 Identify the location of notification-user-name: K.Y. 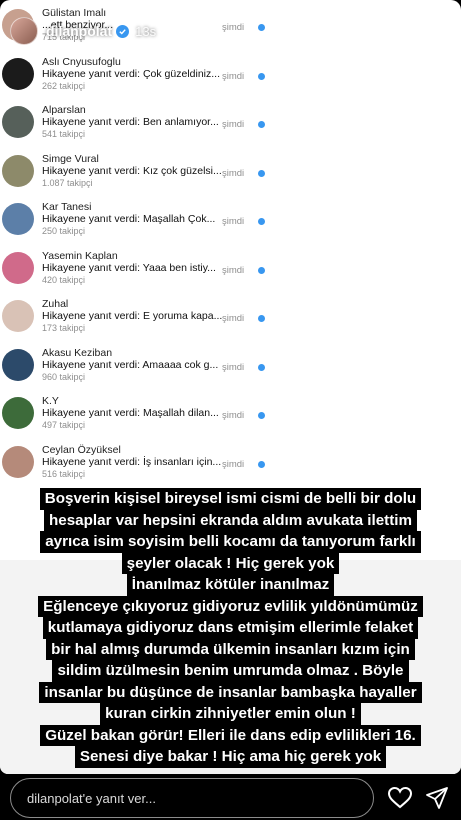
(50, 401).